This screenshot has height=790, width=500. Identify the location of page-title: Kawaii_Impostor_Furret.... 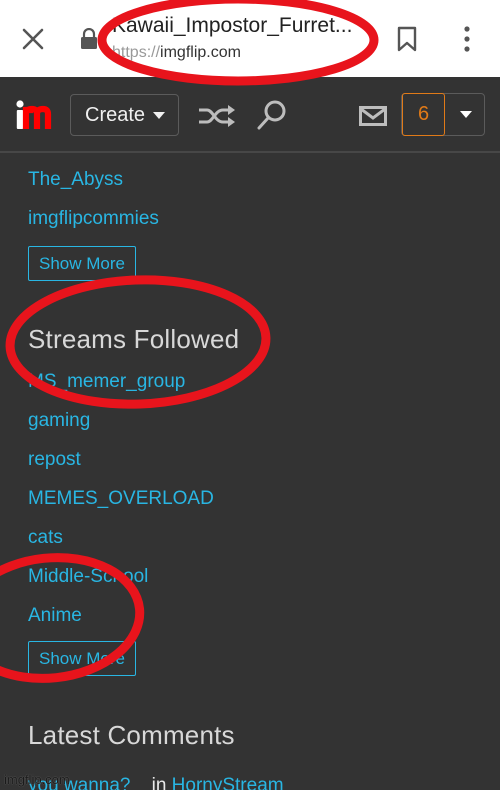
(232, 26).